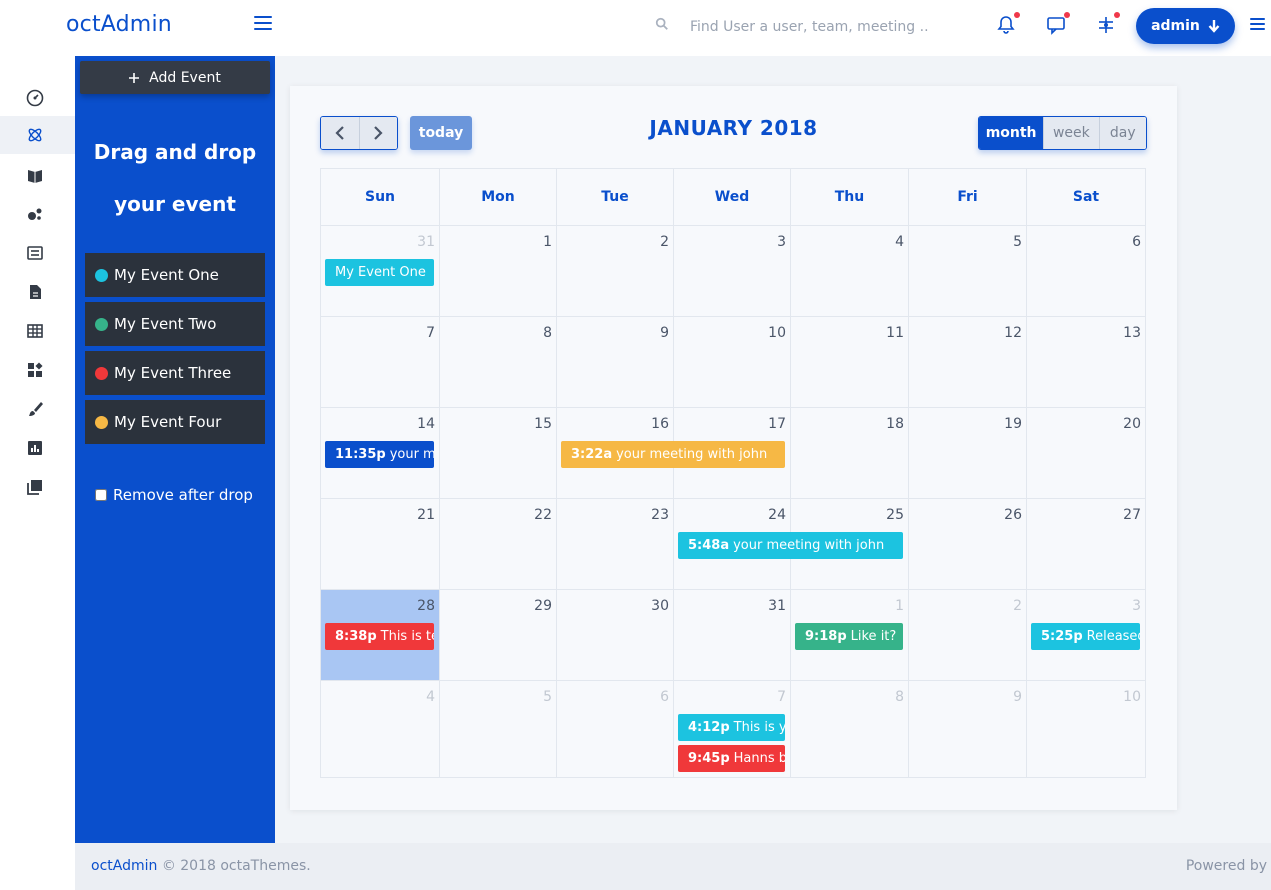 Image resolution: width=1271 pixels, height=890 pixels. Describe the element at coordinates (498, 635) in the screenshot. I see `day-cell: 29` at that location.